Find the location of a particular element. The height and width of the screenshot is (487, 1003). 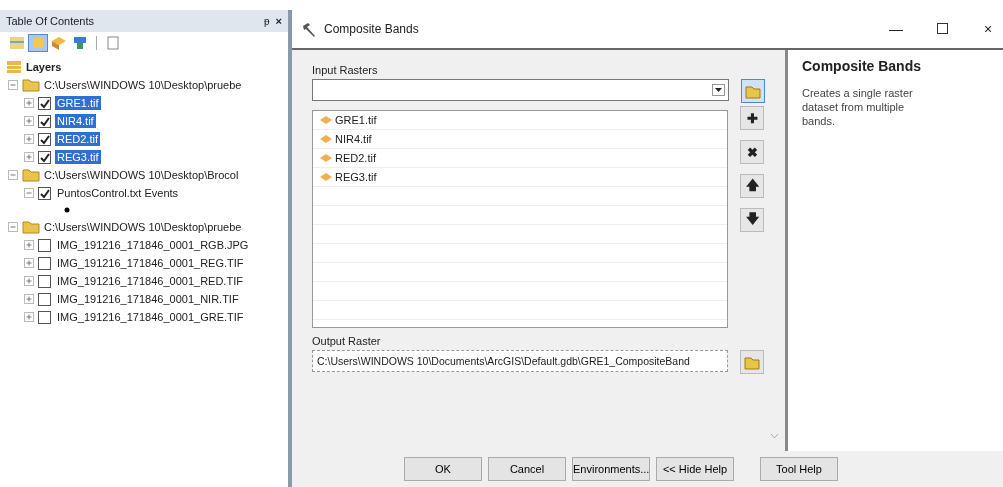

raster-item: RED2.tif is located at coordinates (355, 158).